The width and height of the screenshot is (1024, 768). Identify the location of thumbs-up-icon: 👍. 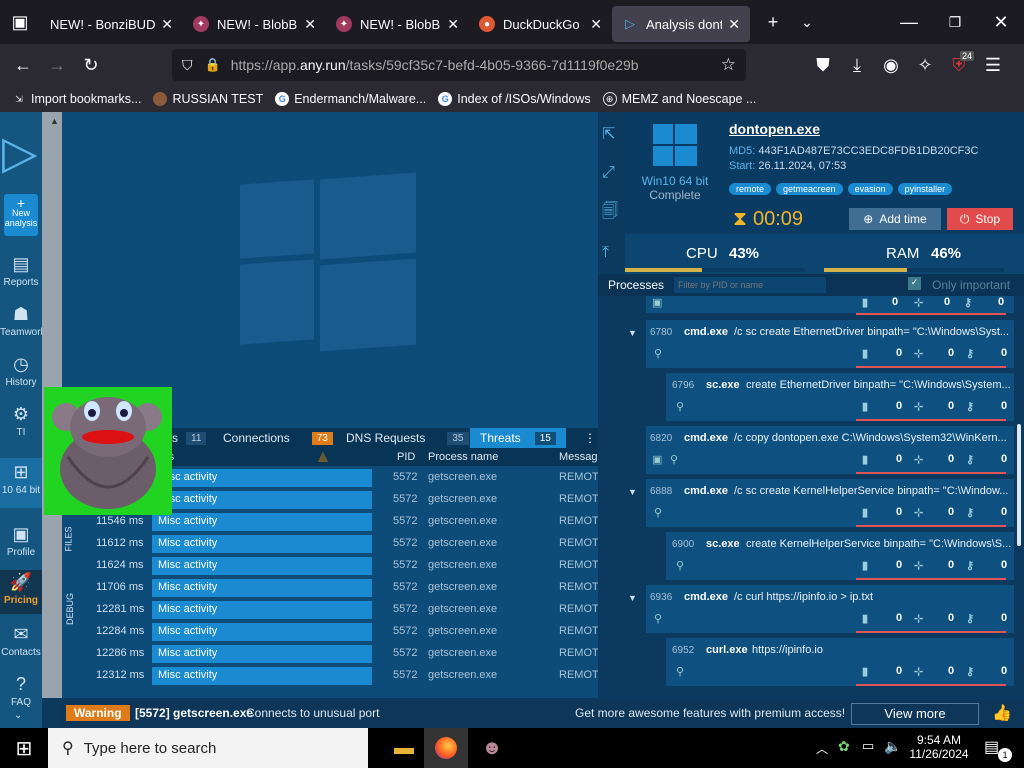
(1002, 713).